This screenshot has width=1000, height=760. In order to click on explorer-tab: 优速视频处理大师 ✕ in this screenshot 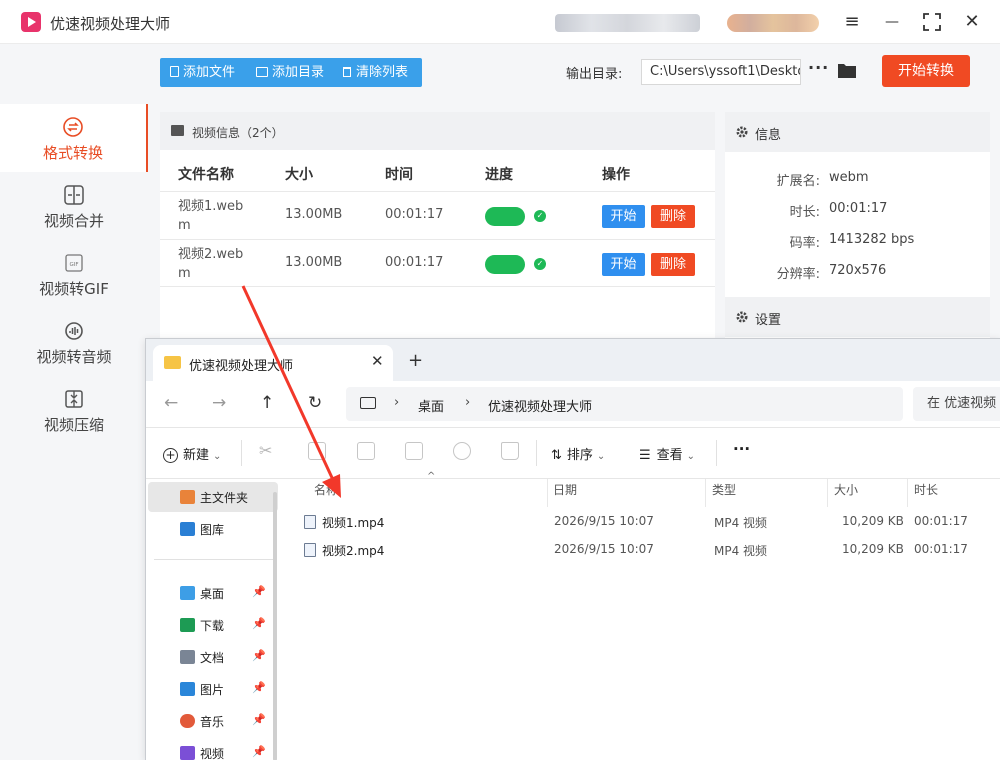, I will do `click(273, 363)`.